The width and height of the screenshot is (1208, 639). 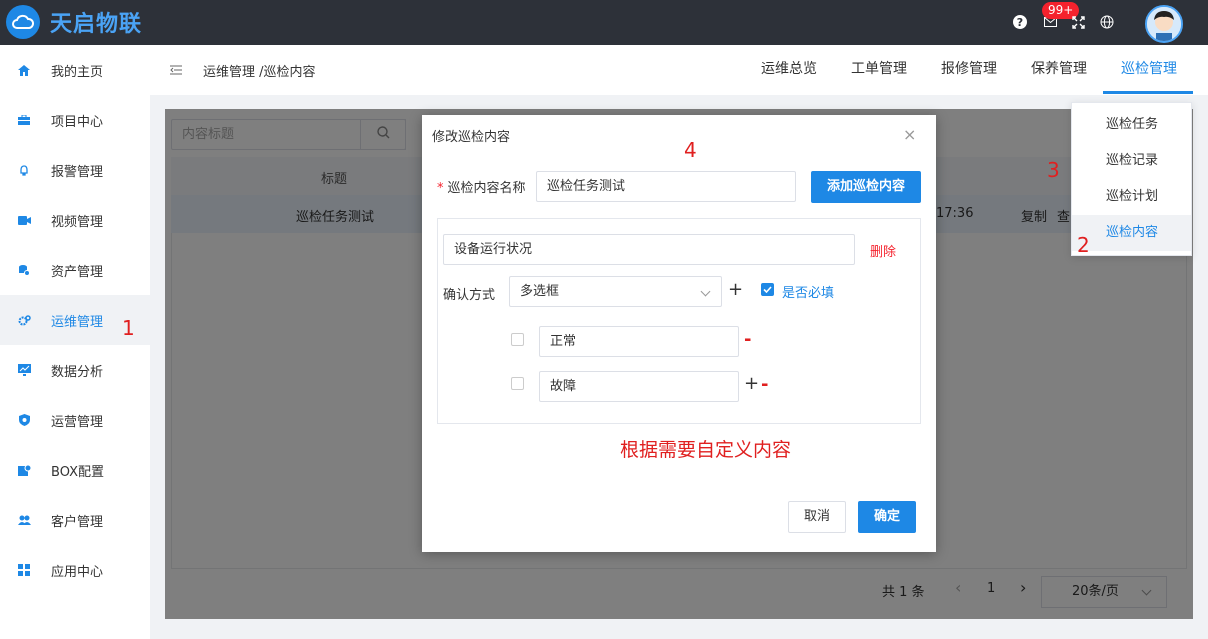 I want to click on confirm-method-value: 多选框, so click(x=540, y=291).